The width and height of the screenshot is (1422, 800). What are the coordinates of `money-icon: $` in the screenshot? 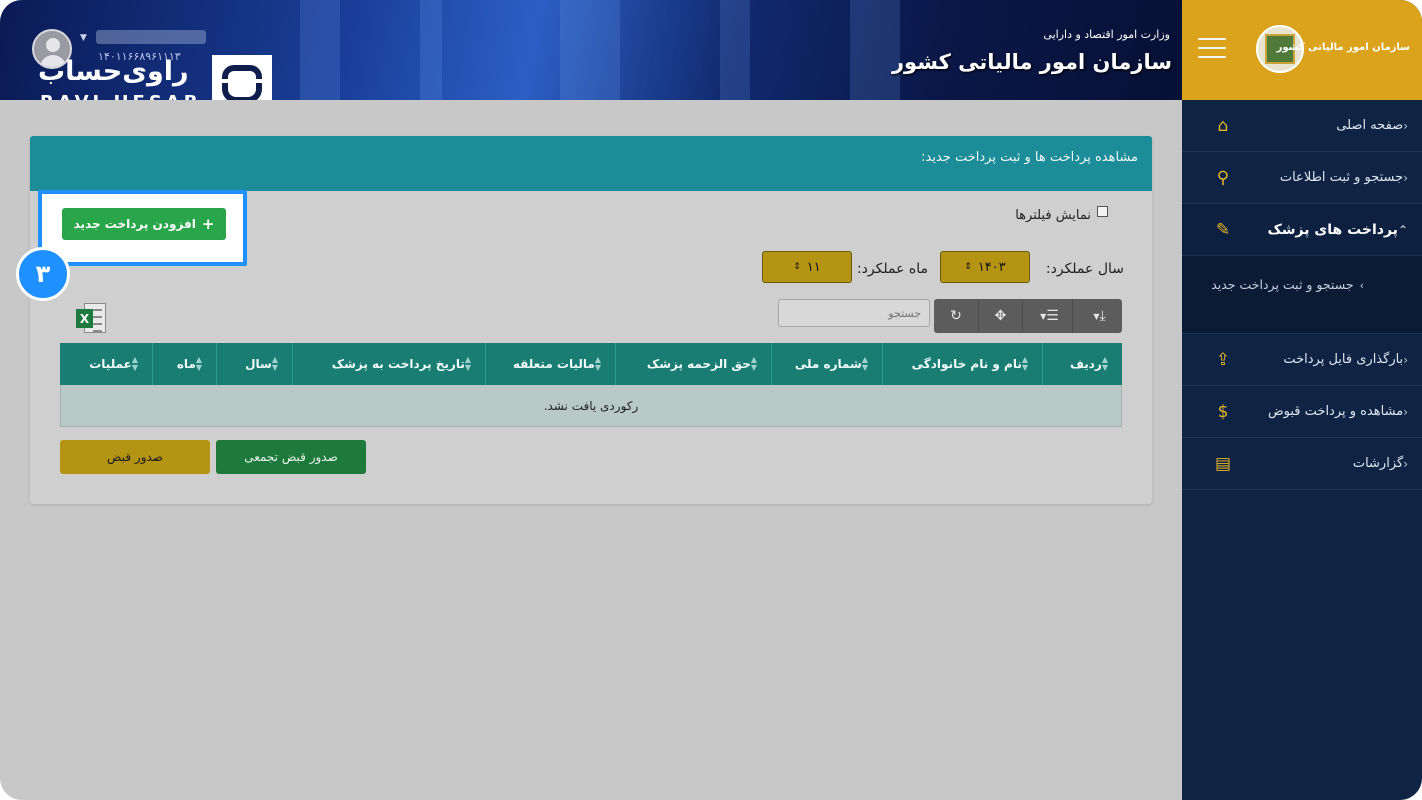 It's located at (1223, 411).